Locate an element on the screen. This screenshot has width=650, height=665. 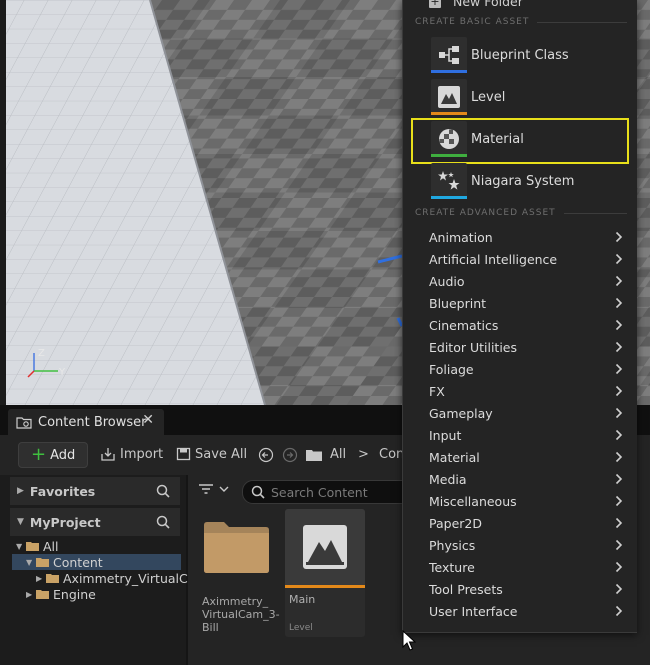
save-all-button: Save All is located at coordinates (211, 454).